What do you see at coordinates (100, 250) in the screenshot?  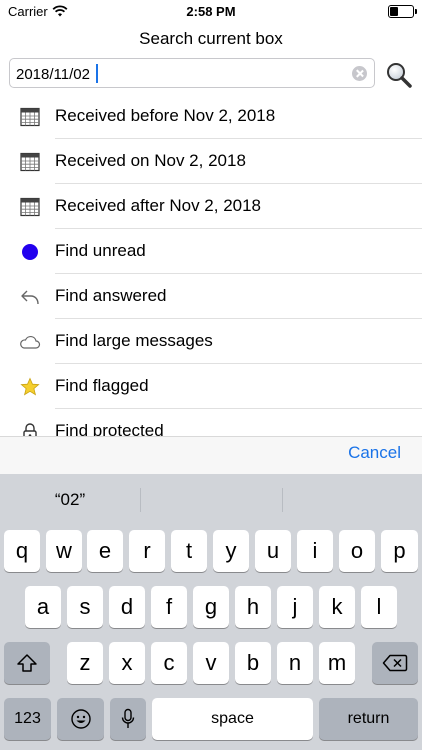 I see `list-item-label: Find unread` at bounding box center [100, 250].